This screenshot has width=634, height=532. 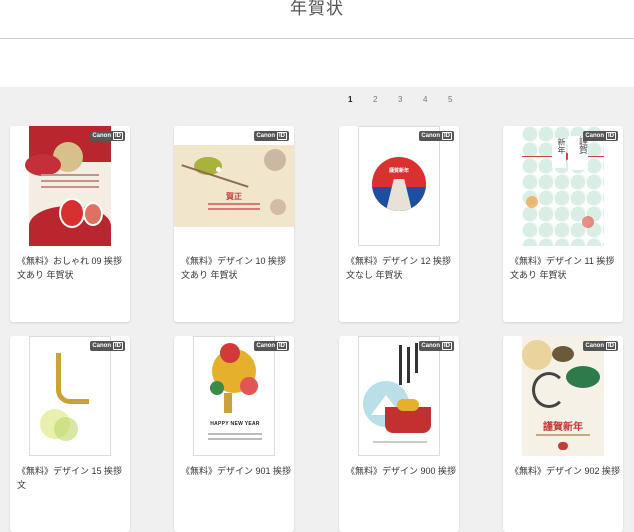 I want to click on card-09: Canon ID 《無料》おしゃれ 09 挨拶文あり 年賀状, so click(x=70, y=224).